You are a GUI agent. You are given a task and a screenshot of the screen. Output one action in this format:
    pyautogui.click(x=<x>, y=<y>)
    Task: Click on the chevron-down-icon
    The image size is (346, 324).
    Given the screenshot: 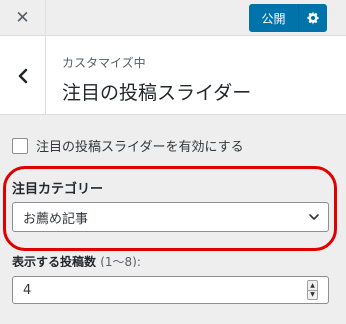 What is the action you would take?
    pyautogui.click(x=314, y=217)
    